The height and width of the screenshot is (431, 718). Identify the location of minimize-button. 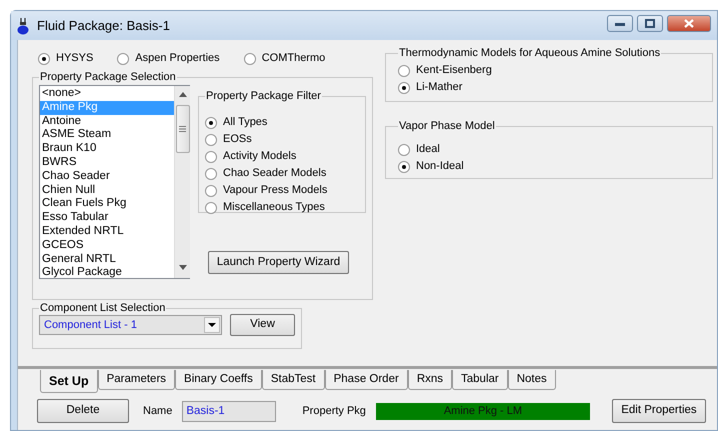
(620, 23).